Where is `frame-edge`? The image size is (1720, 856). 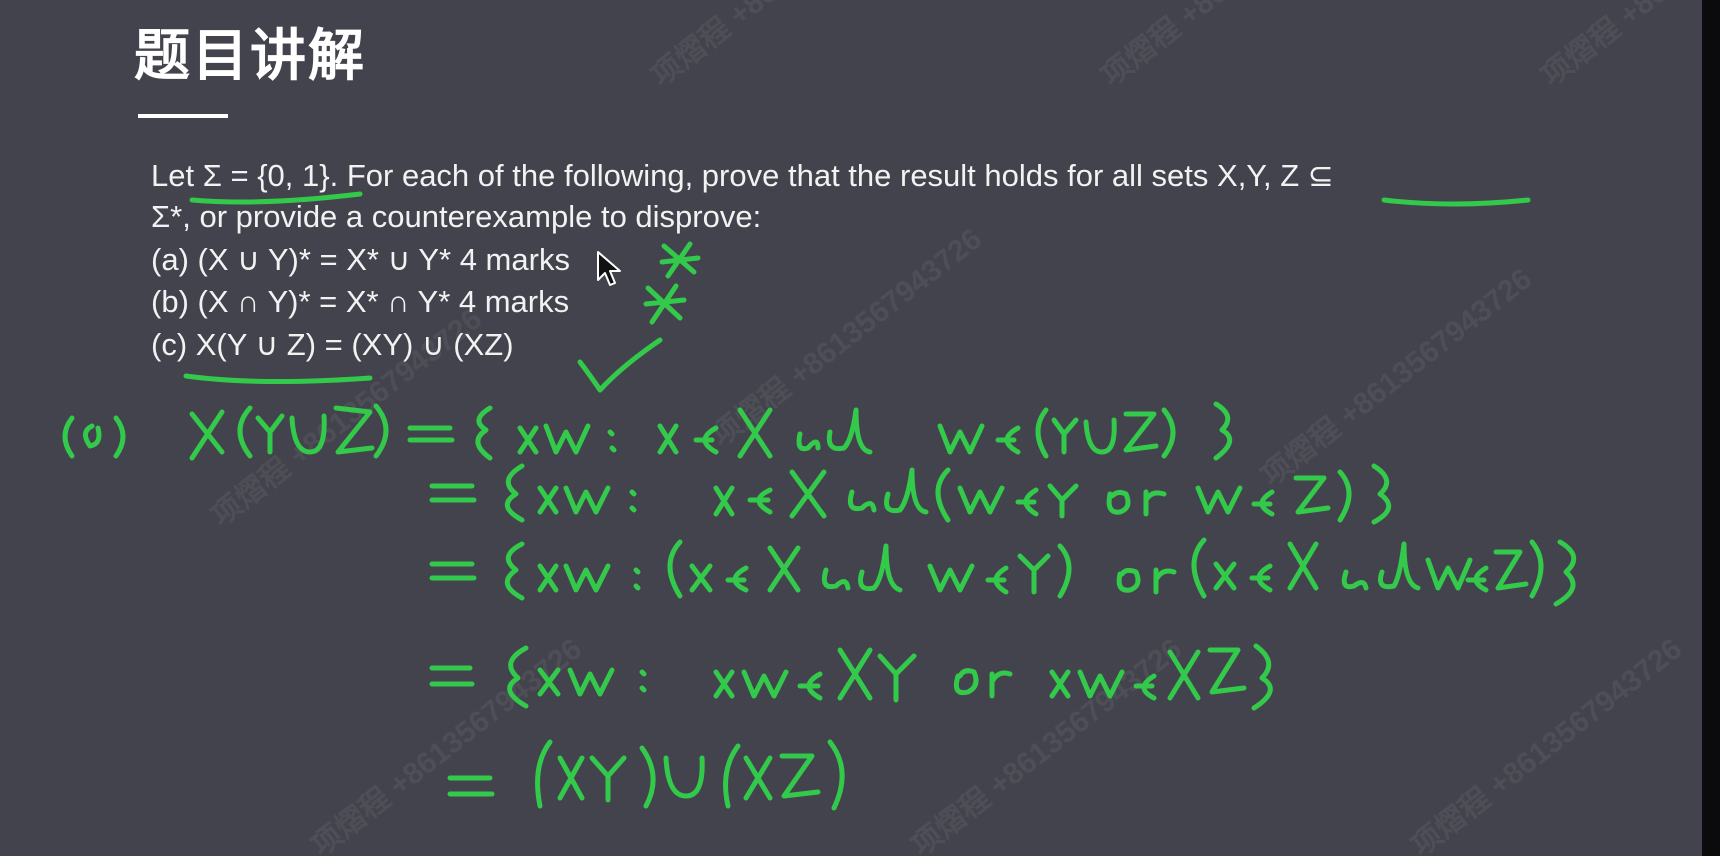
frame-edge is located at coordinates (1711, 428).